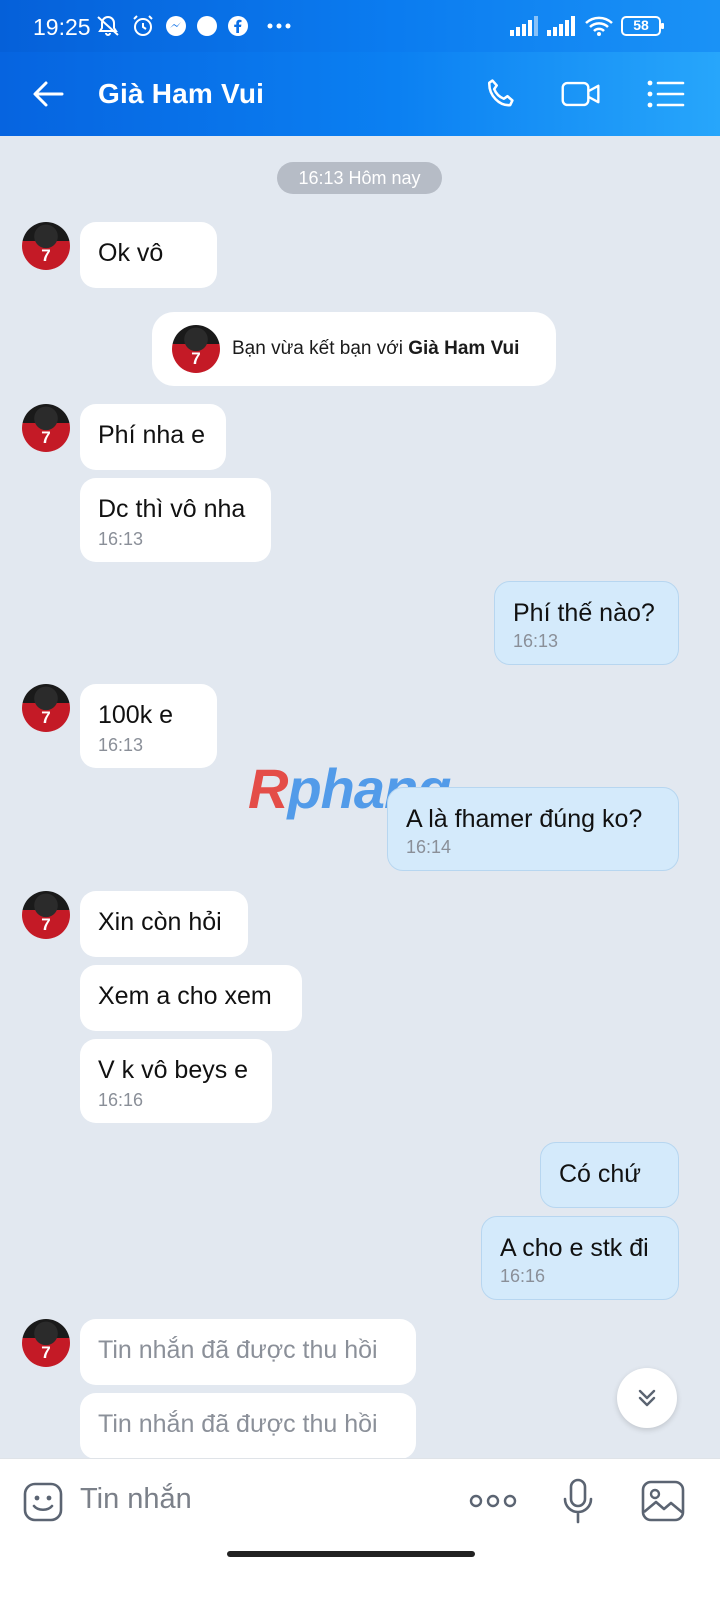 The height and width of the screenshot is (1601, 720). What do you see at coordinates (181, 94) in the screenshot?
I see `contact-name: Già Ham Vui` at bounding box center [181, 94].